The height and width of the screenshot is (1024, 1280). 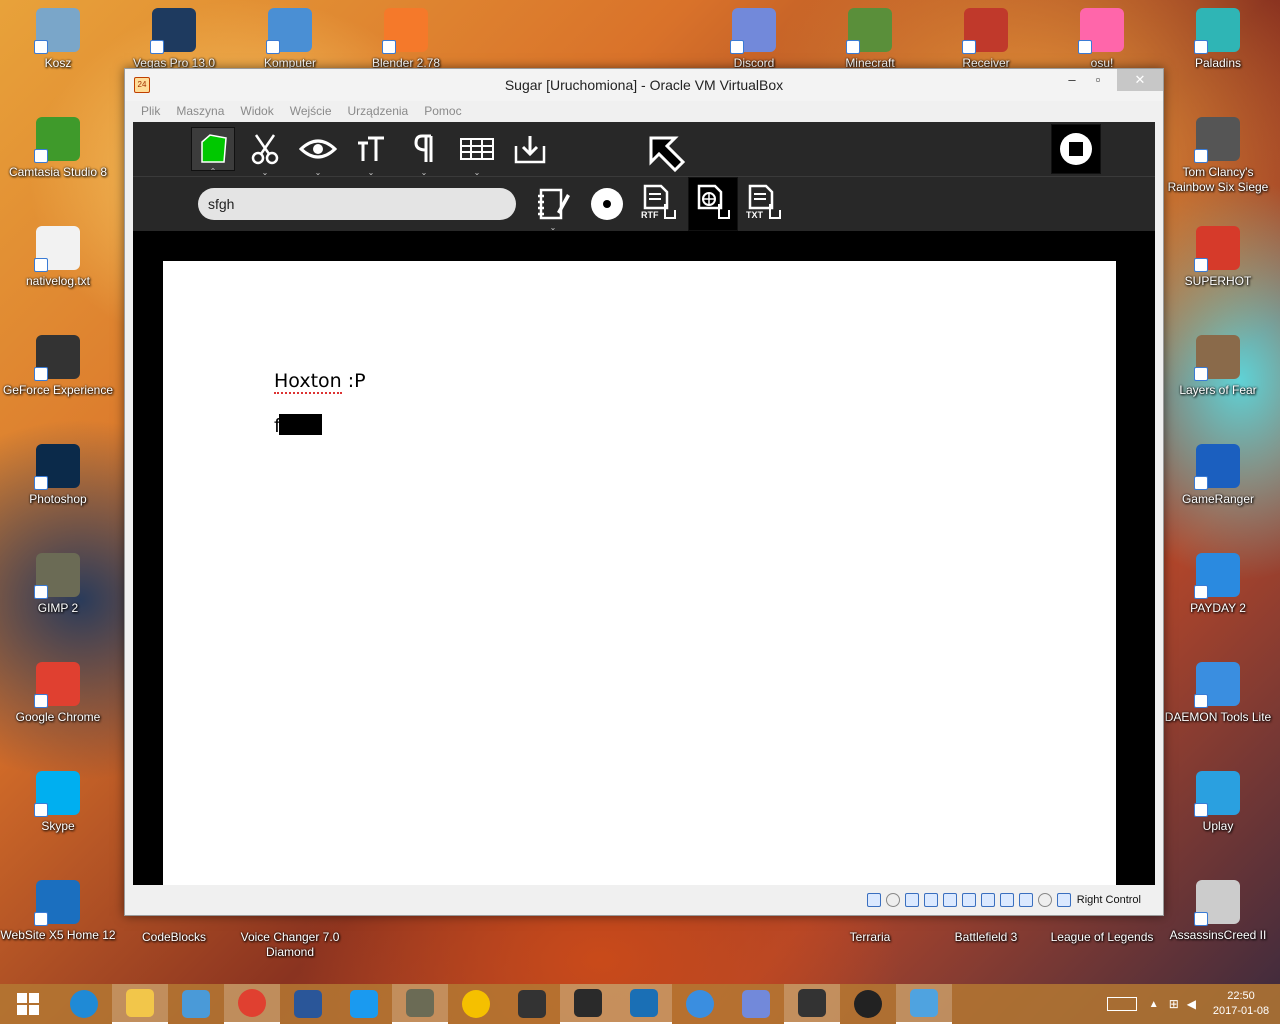 I want to click on desktop-icon-superhot: SUPERHOT, so click(x=1218, y=257).